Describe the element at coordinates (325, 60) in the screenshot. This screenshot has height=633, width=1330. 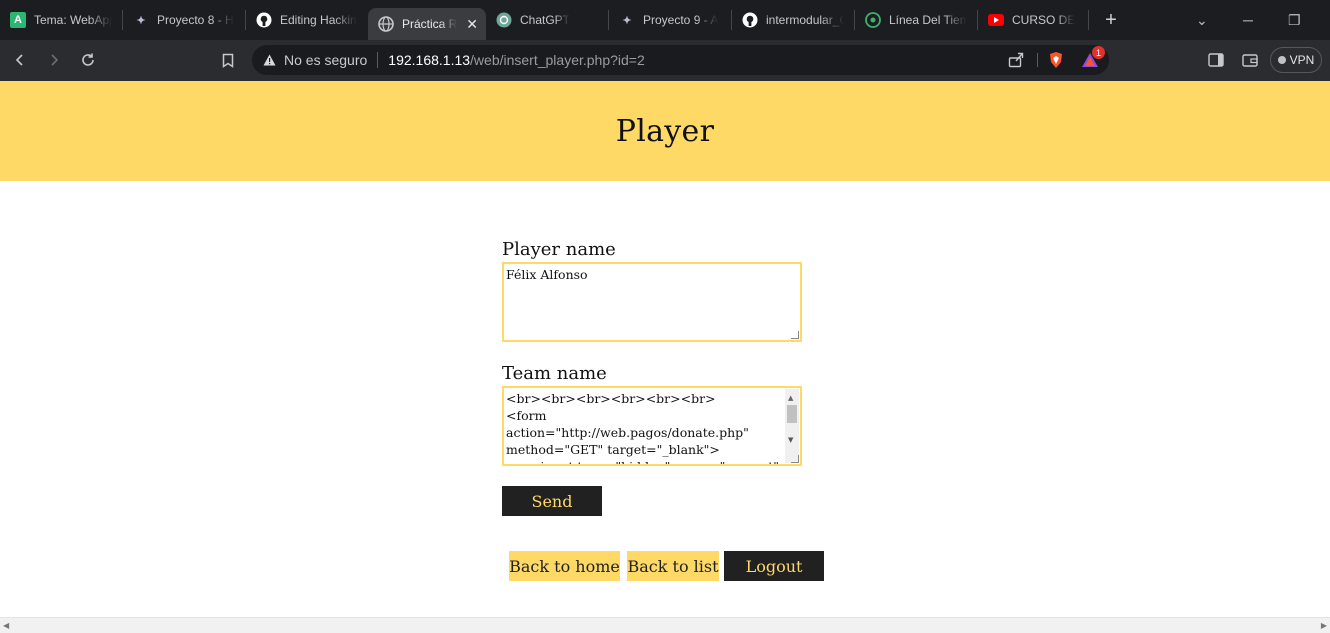
I see `security-status-label: No es seguro` at that location.